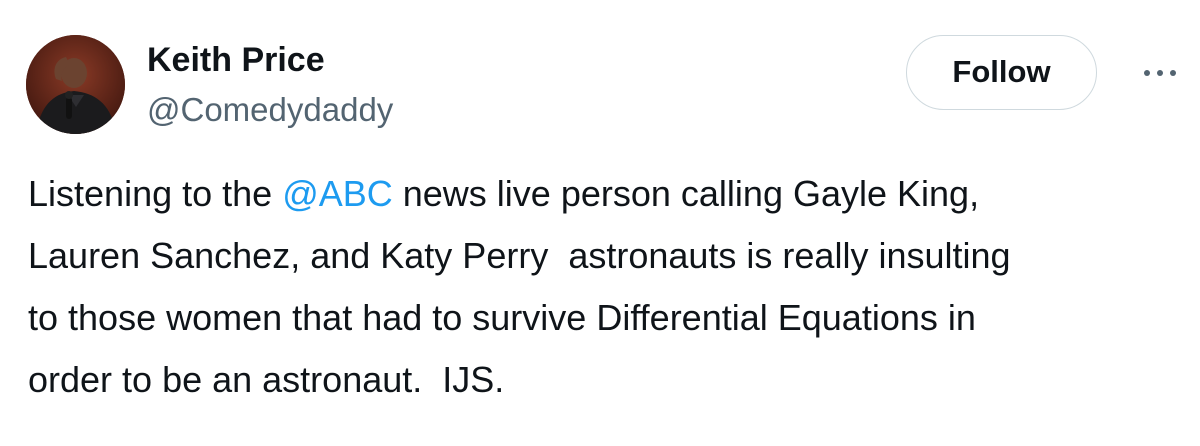 This screenshot has height=446, width=1200. What do you see at coordinates (686, 193) in the screenshot?
I see `tweet-text-segment: news live person calling Gayle King,` at bounding box center [686, 193].